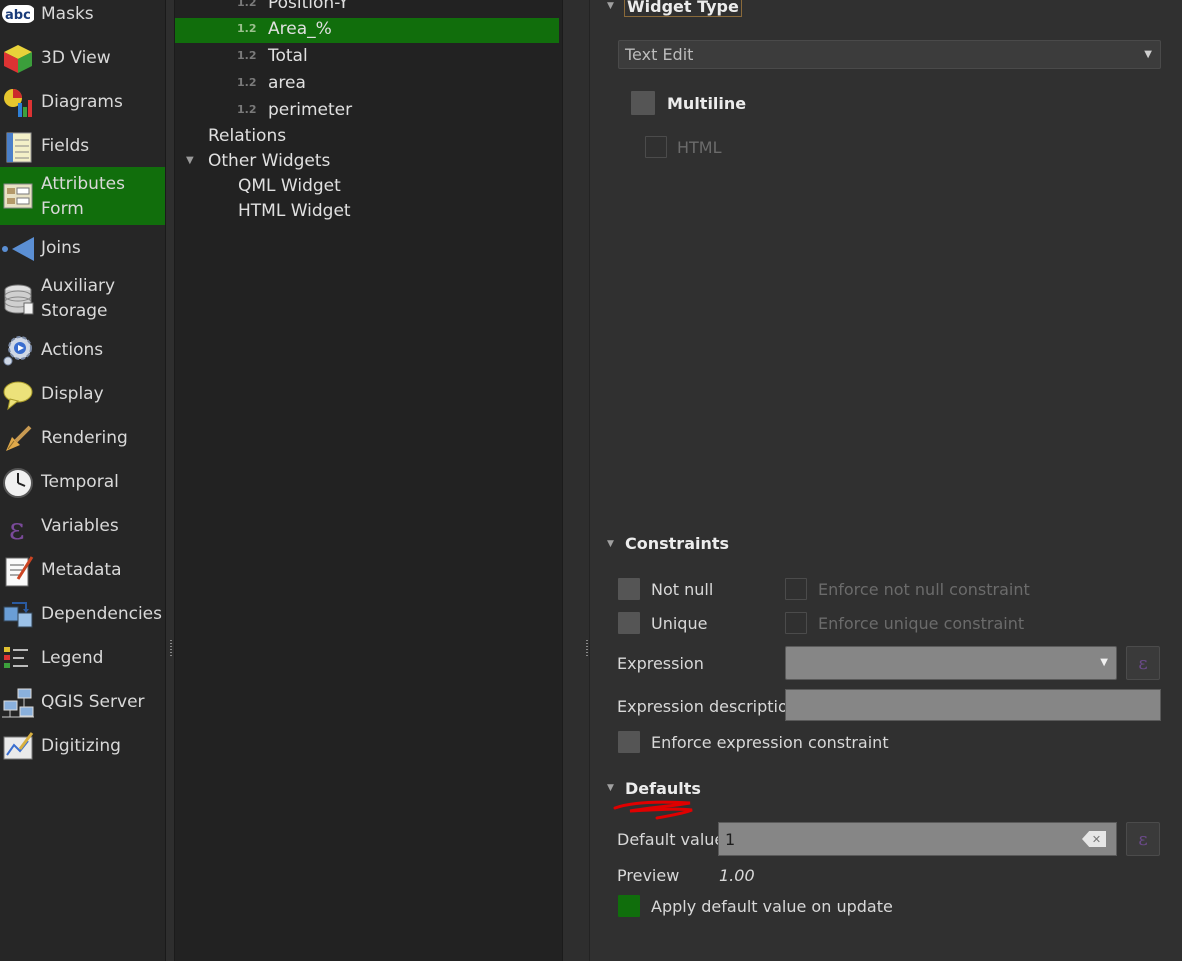 The width and height of the screenshot is (1182, 961). I want to click on unique-checkbox, so click(629, 623).